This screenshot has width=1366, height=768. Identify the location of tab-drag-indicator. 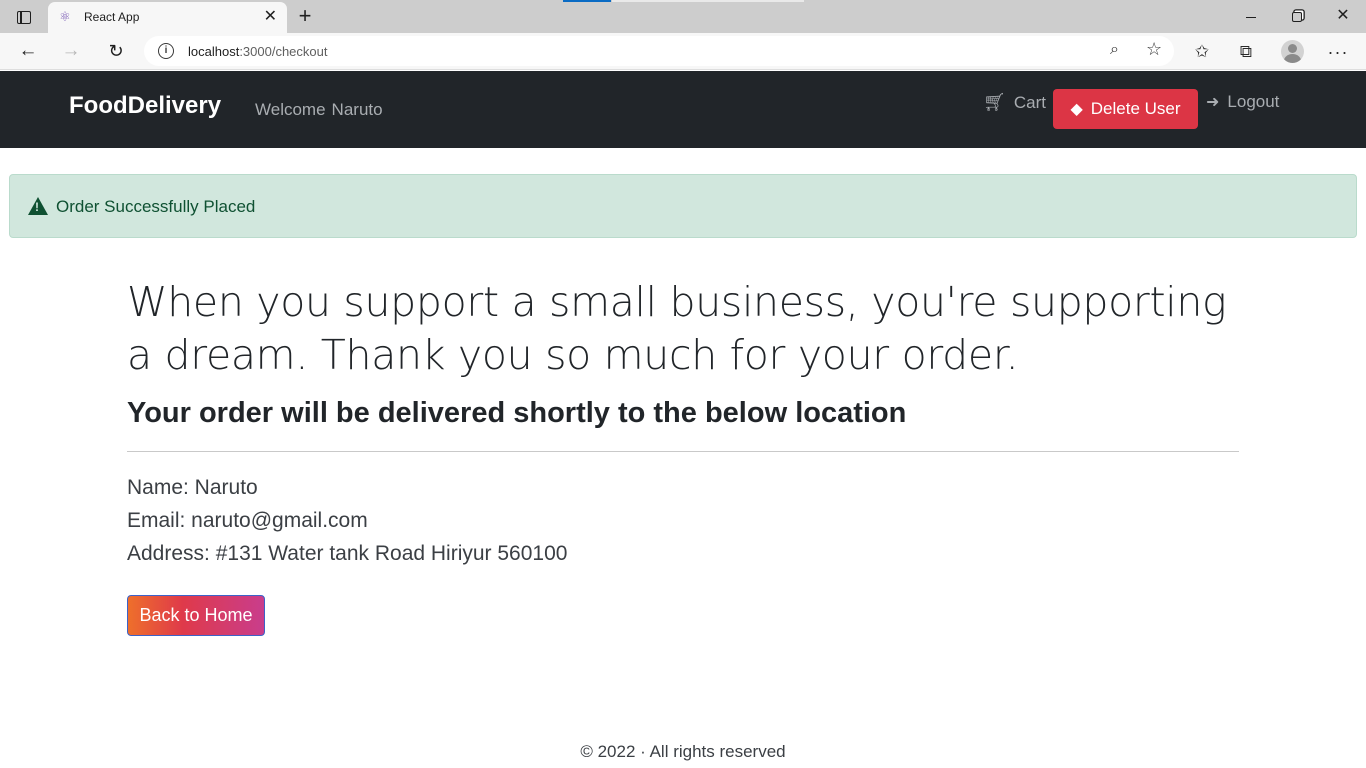
(587, 1).